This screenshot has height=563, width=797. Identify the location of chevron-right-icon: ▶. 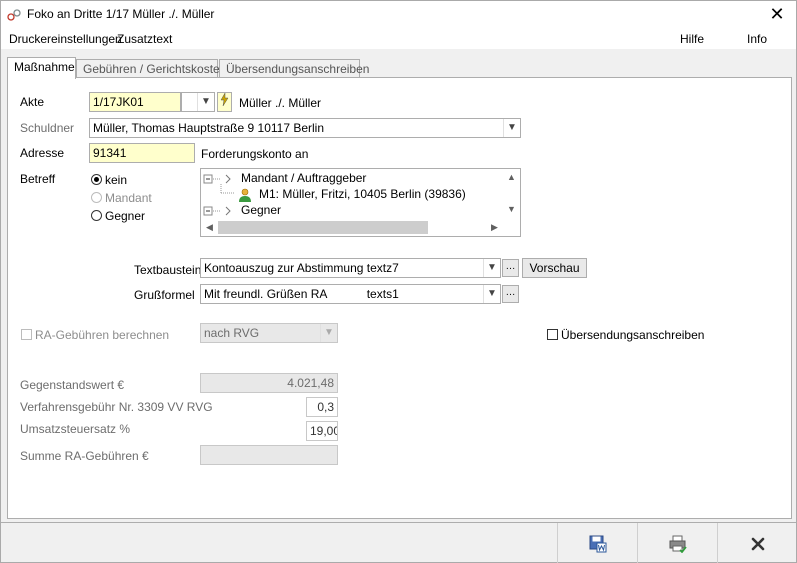
(494, 227).